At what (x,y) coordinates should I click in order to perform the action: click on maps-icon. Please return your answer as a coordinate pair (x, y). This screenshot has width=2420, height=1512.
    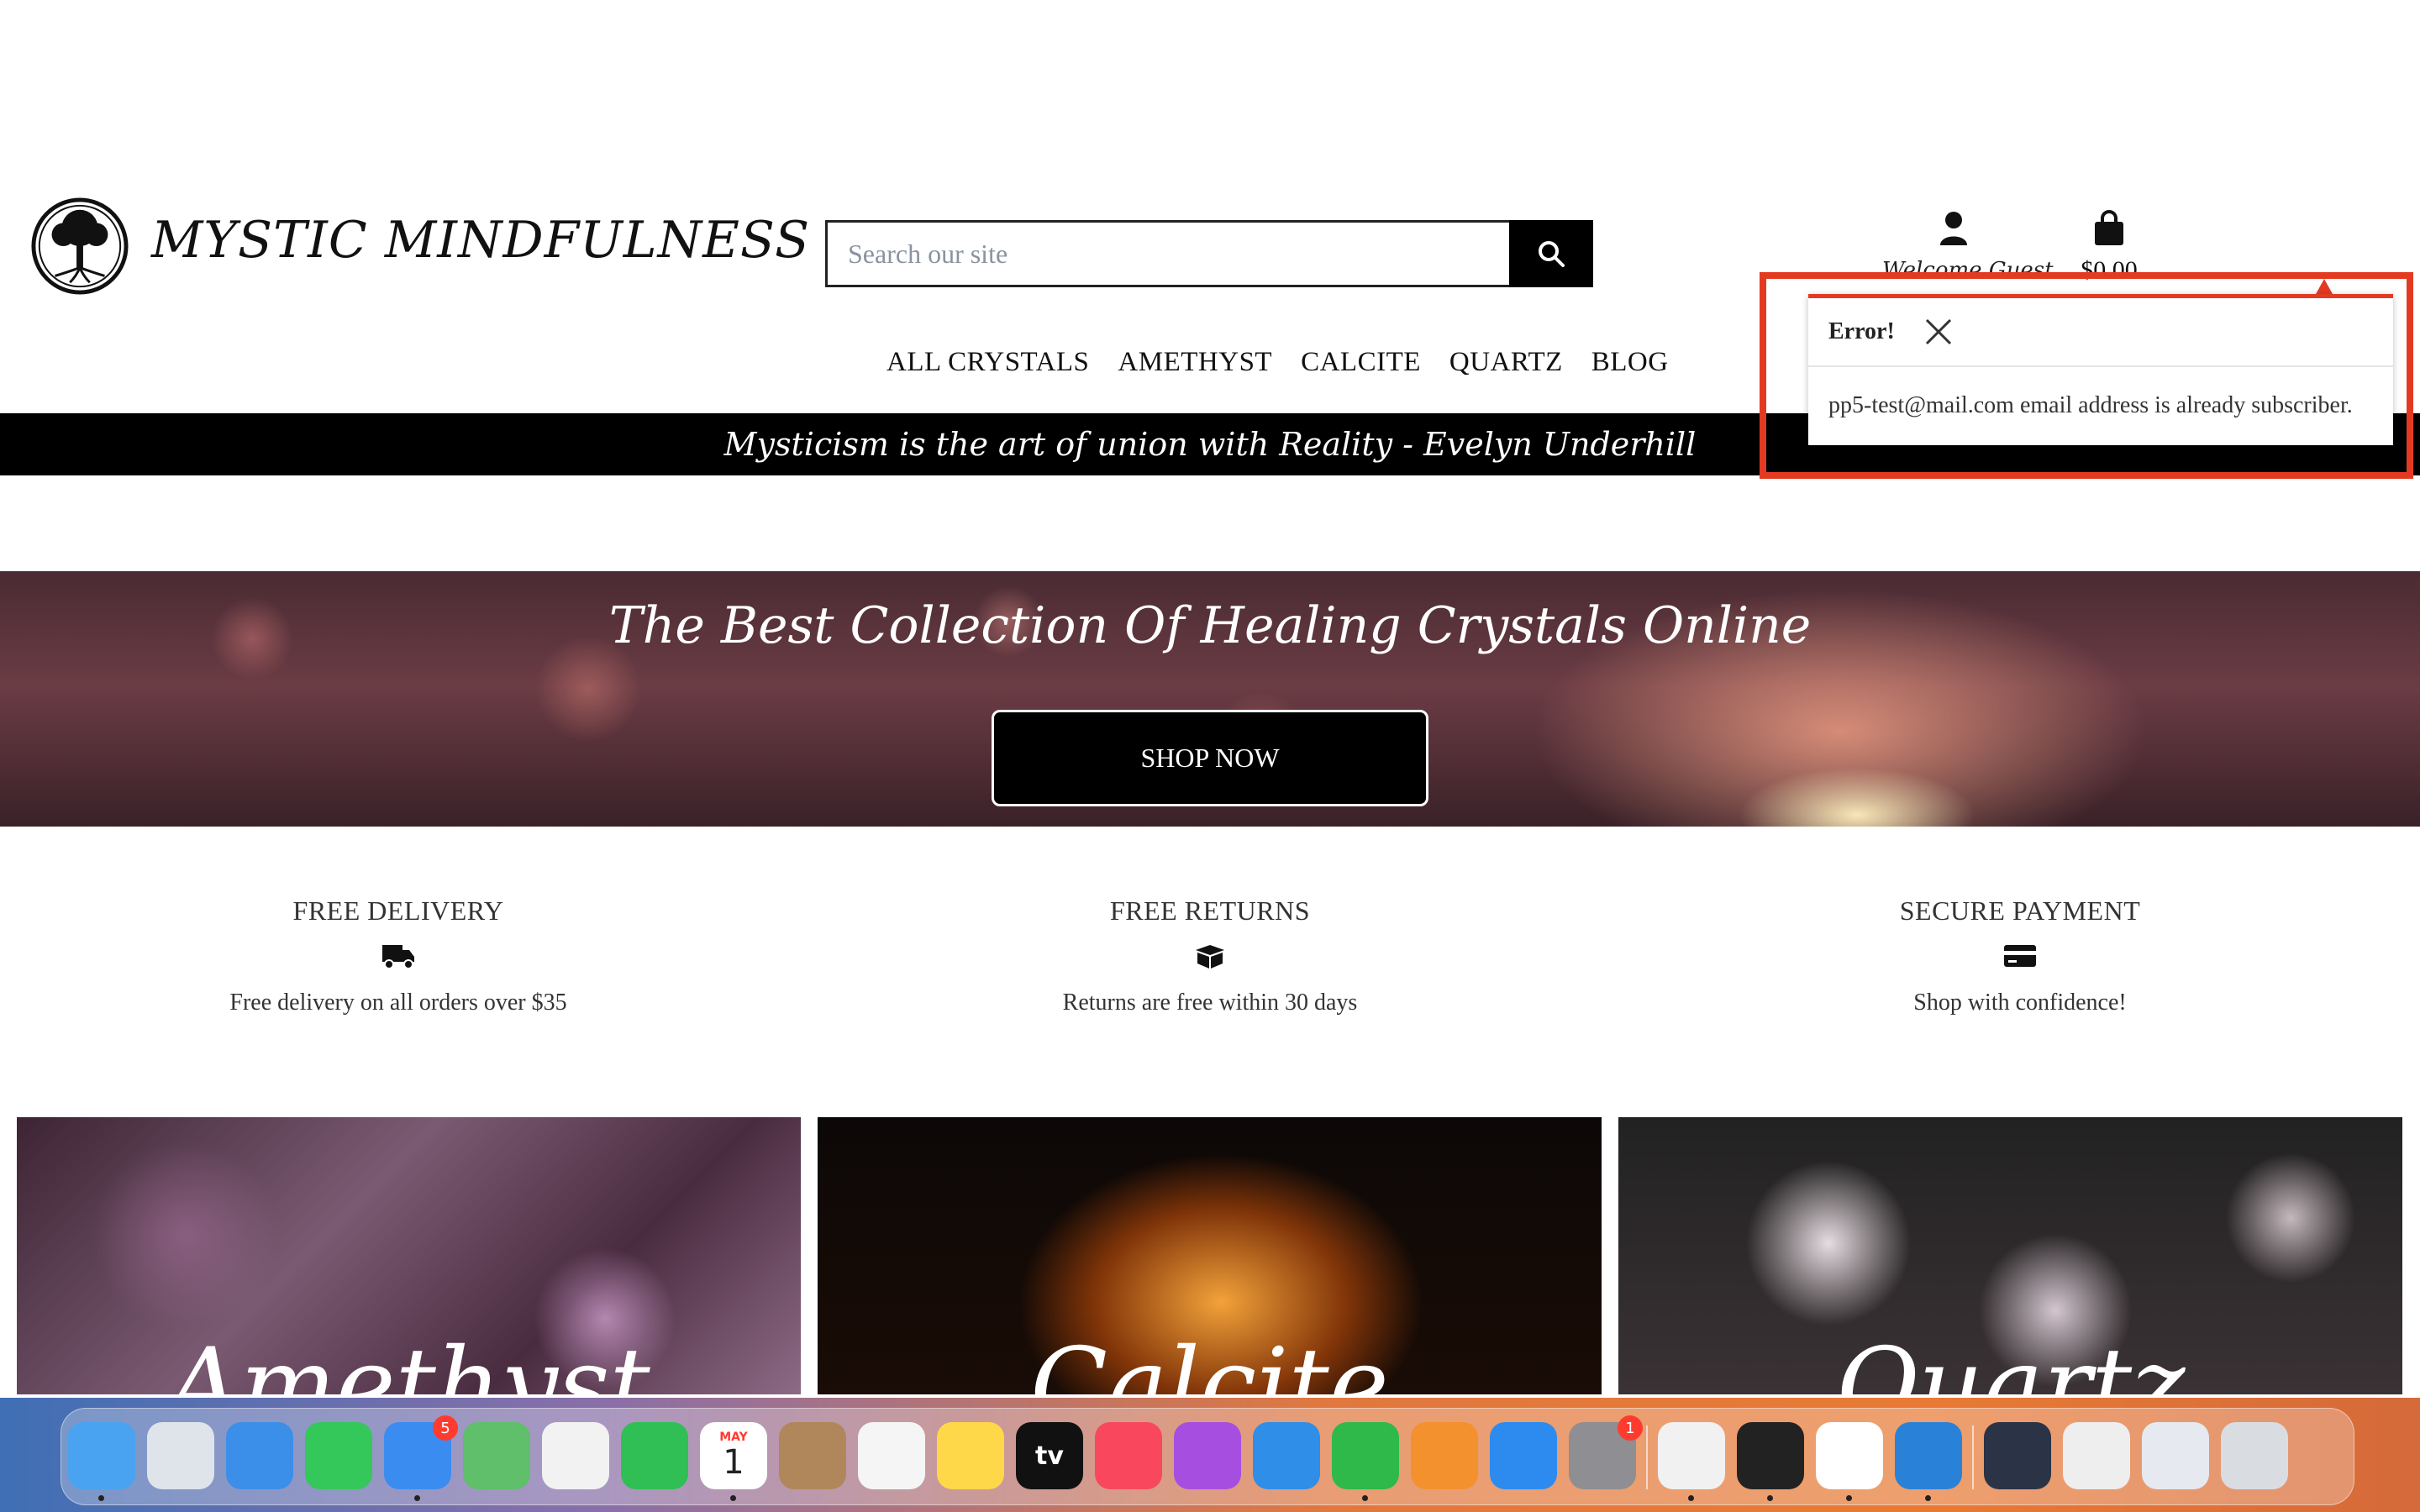
    Looking at the image, I should click on (496, 1455).